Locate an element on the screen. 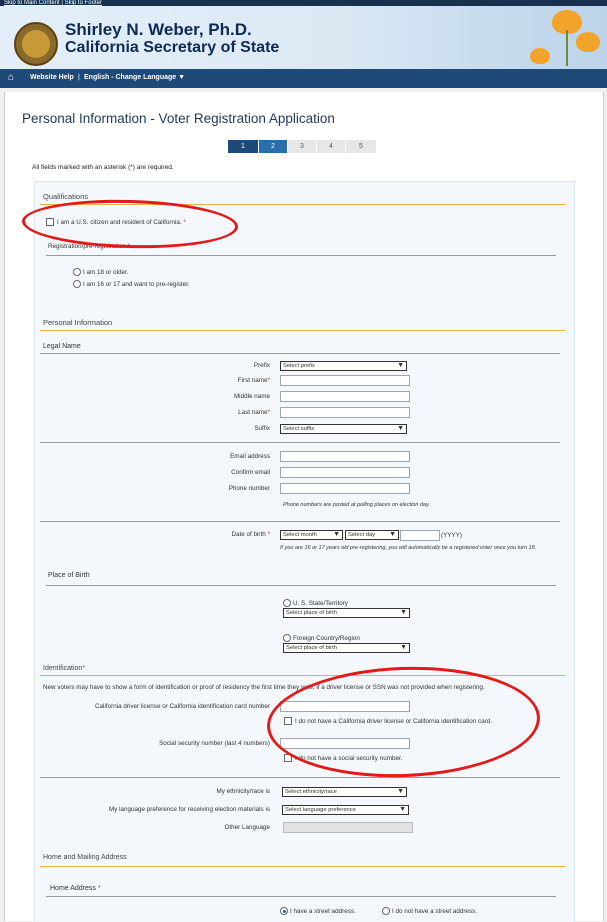 This screenshot has height=922, width=607. preregister-label: I am 16 or 17 and want to pre-register. is located at coordinates (136, 284).